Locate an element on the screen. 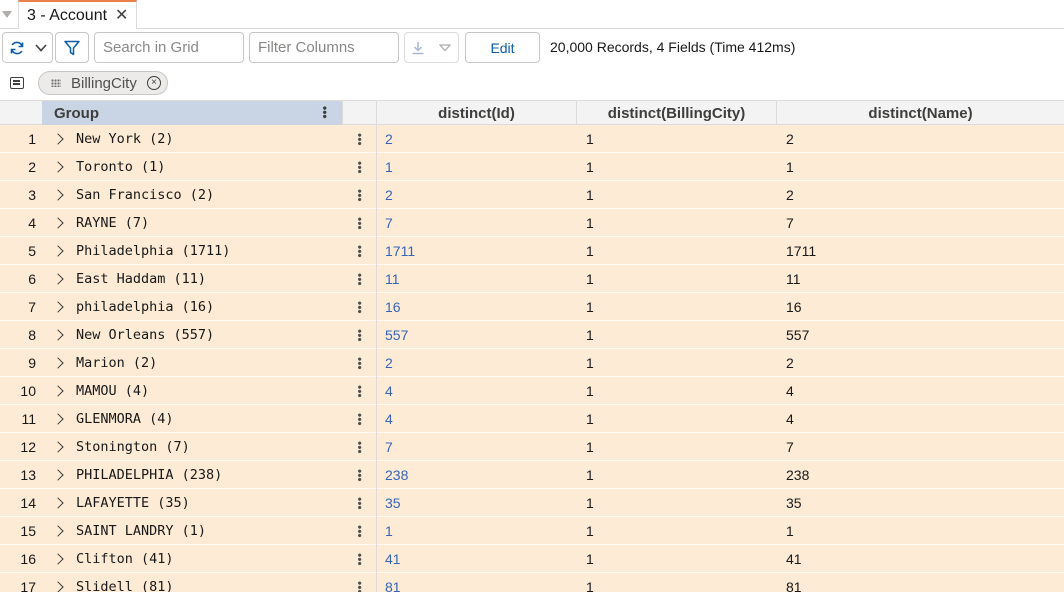  table-row: 5 Philadelphia (1711) ••• 1711 1 1711 is located at coordinates (532, 251).